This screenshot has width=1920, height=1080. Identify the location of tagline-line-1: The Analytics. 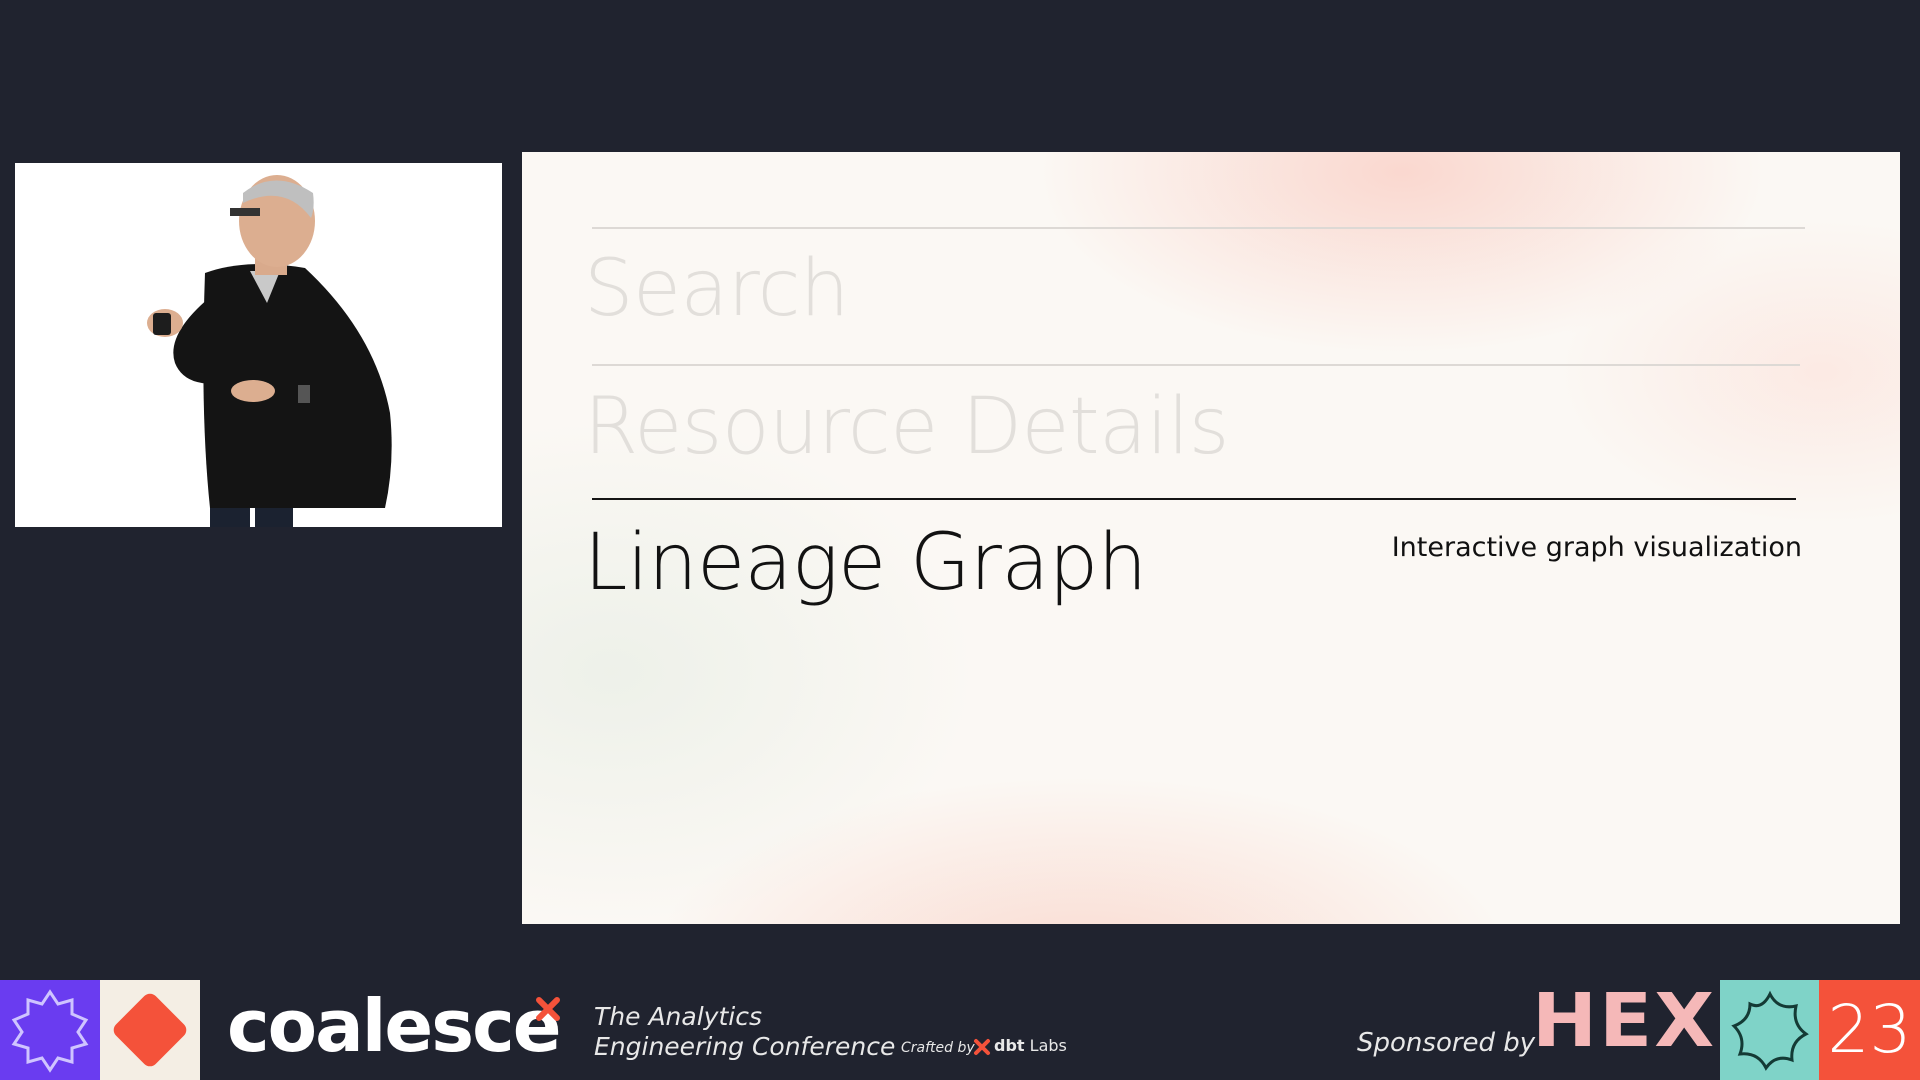
(678, 1016).